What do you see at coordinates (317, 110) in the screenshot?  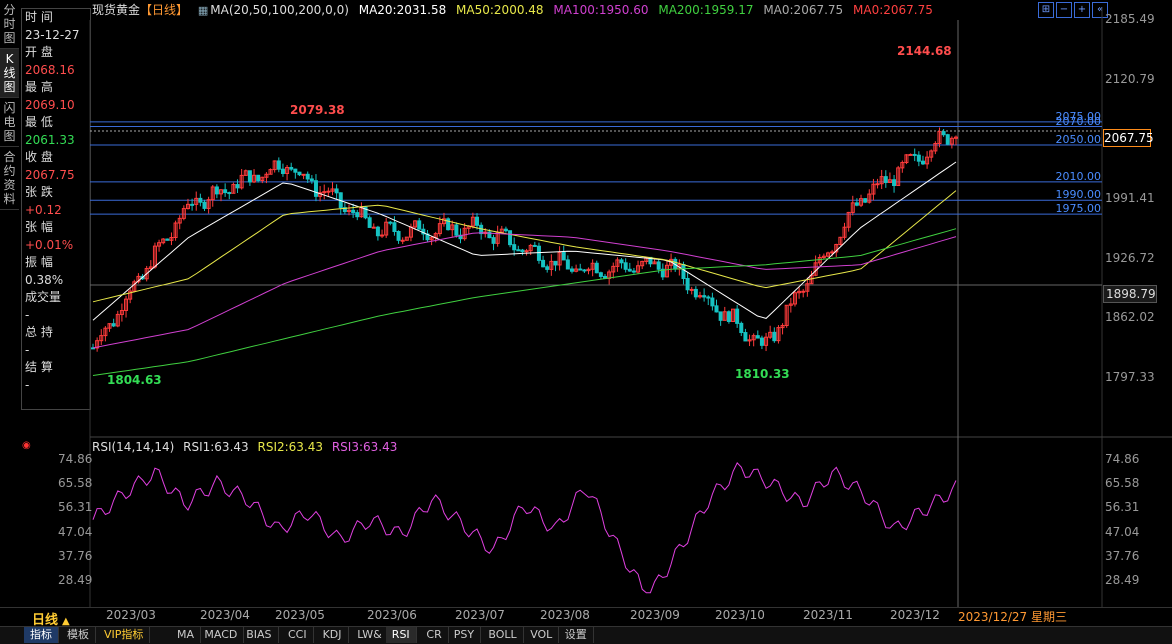 I see `swing-high-annotation: 2079.38` at bounding box center [317, 110].